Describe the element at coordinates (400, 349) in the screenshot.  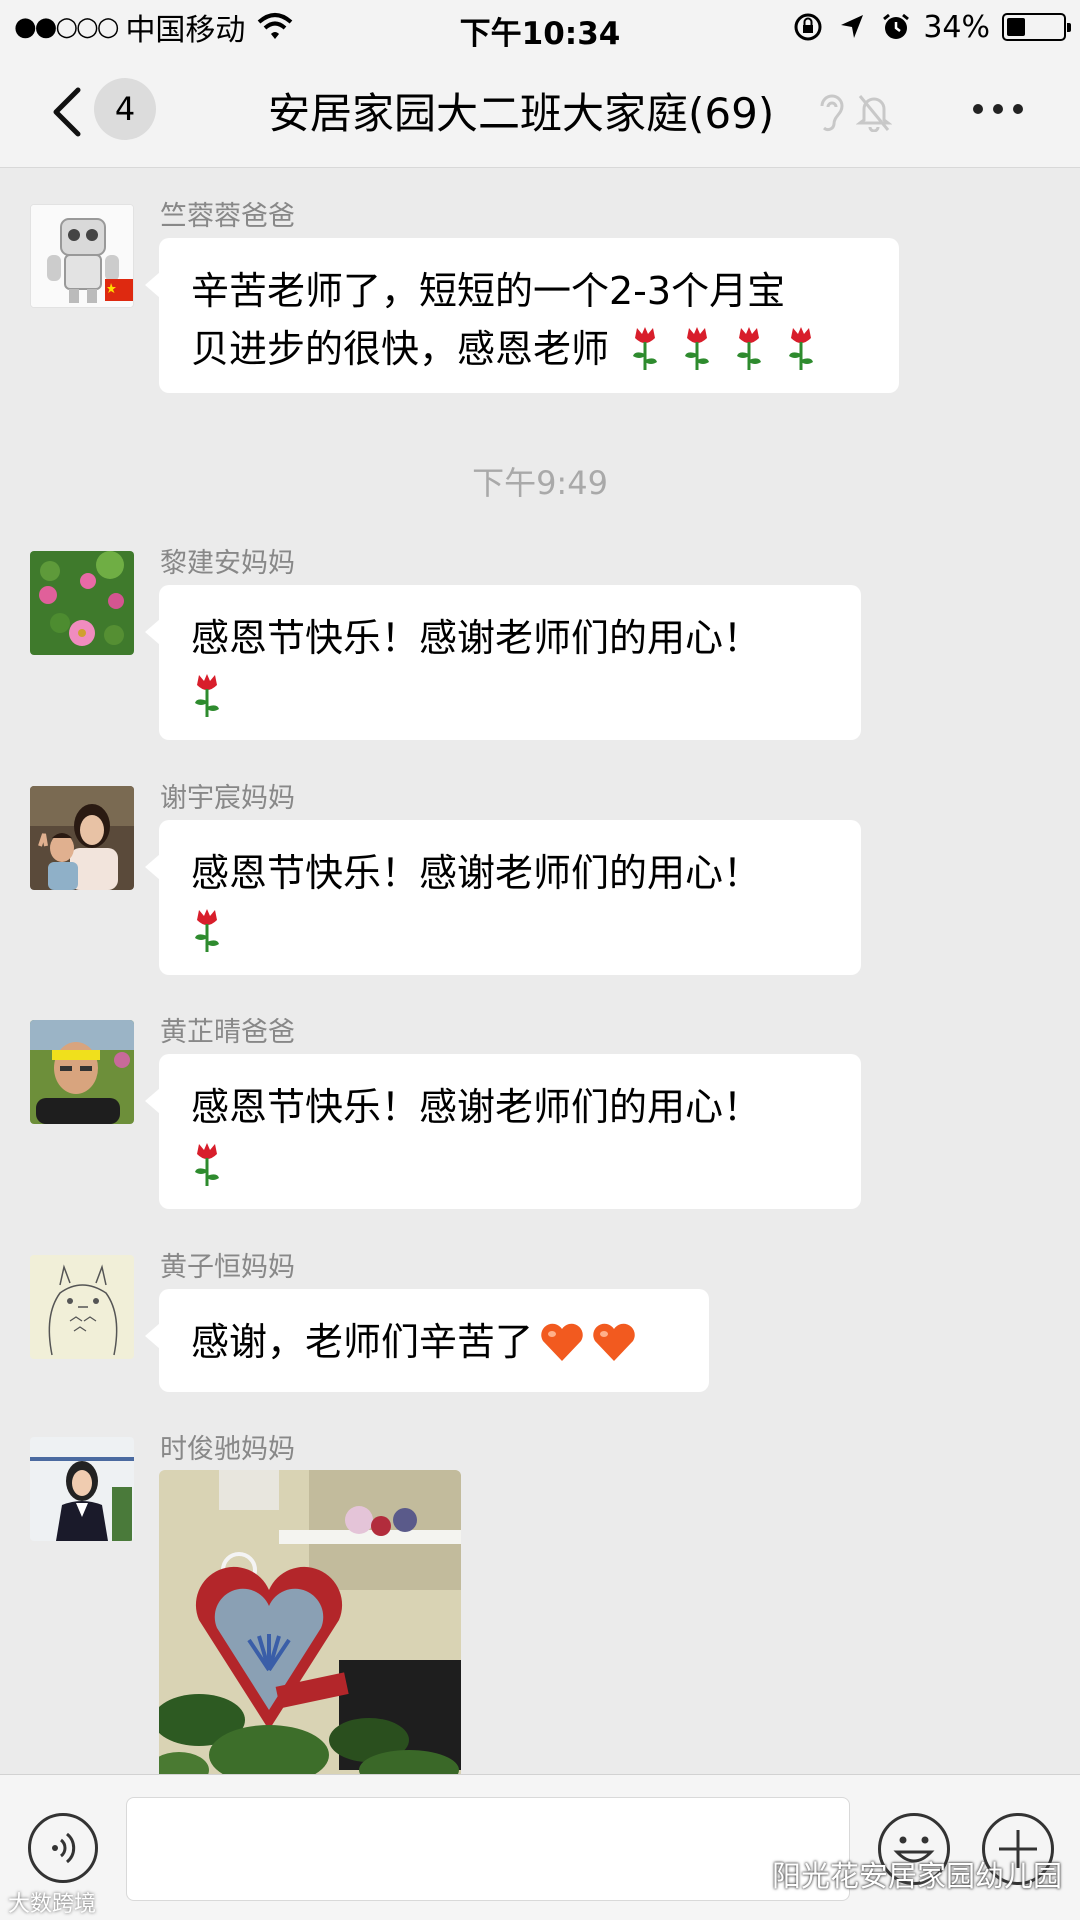
I see `message-text: 贝进步的很快，感恩老师` at that location.